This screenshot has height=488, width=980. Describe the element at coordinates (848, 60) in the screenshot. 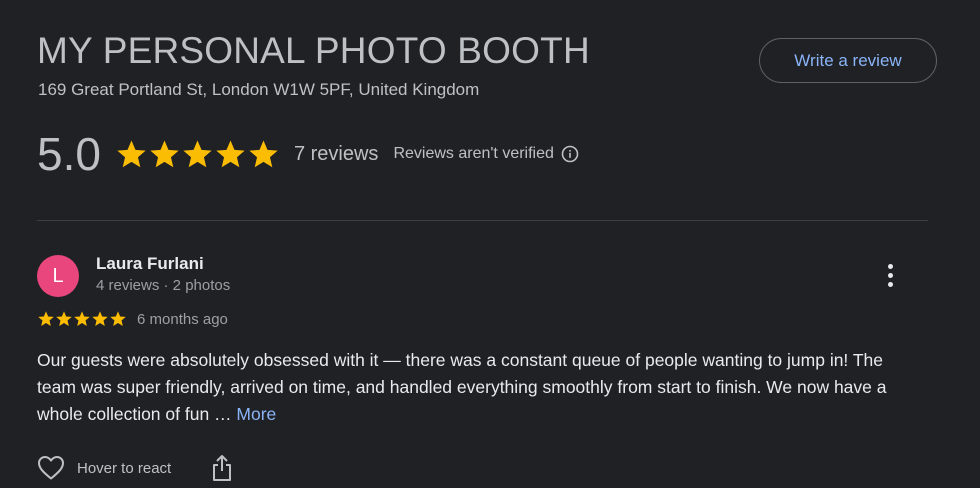

I see `write-review-button: Write a review` at that location.